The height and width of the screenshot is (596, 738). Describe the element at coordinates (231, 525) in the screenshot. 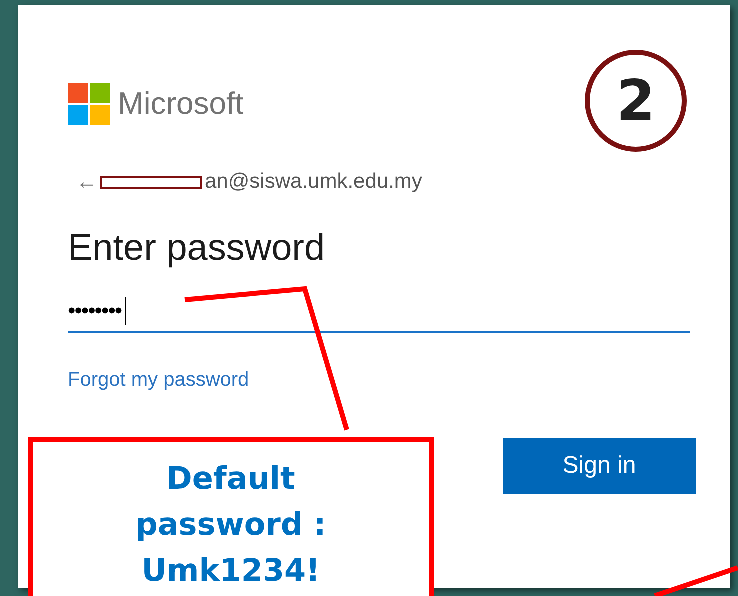

I see `callout-text: Default password : Umk1234!` at that location.